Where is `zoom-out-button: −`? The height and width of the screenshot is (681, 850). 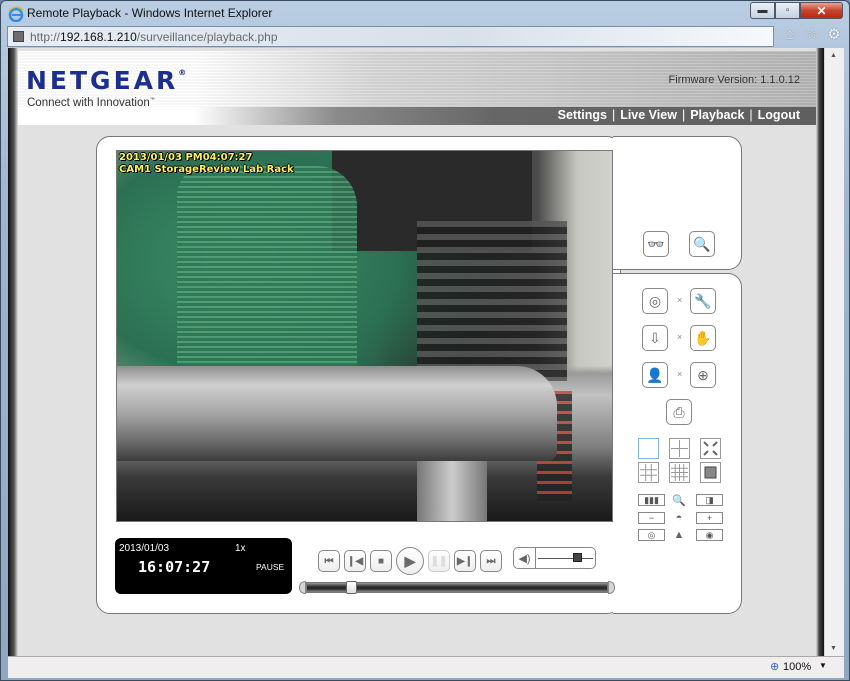 zoom-out-button: − is located at coordinates (651, 518).